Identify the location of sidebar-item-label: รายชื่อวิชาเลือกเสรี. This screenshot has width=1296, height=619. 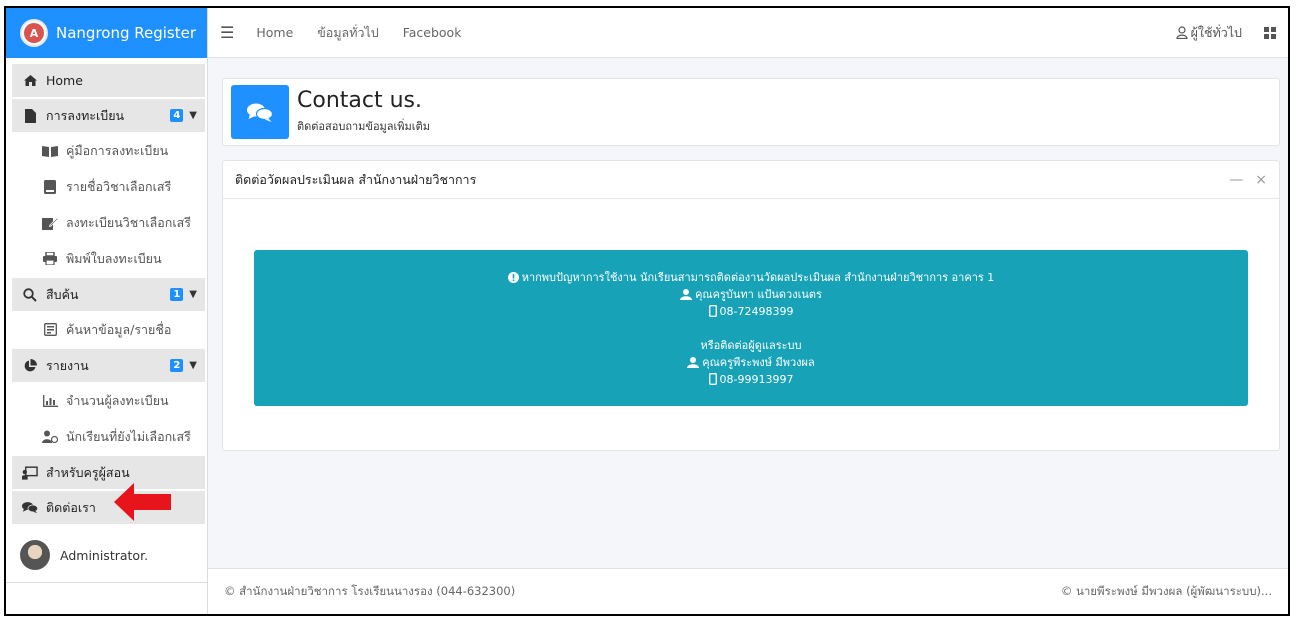
(119, 186).